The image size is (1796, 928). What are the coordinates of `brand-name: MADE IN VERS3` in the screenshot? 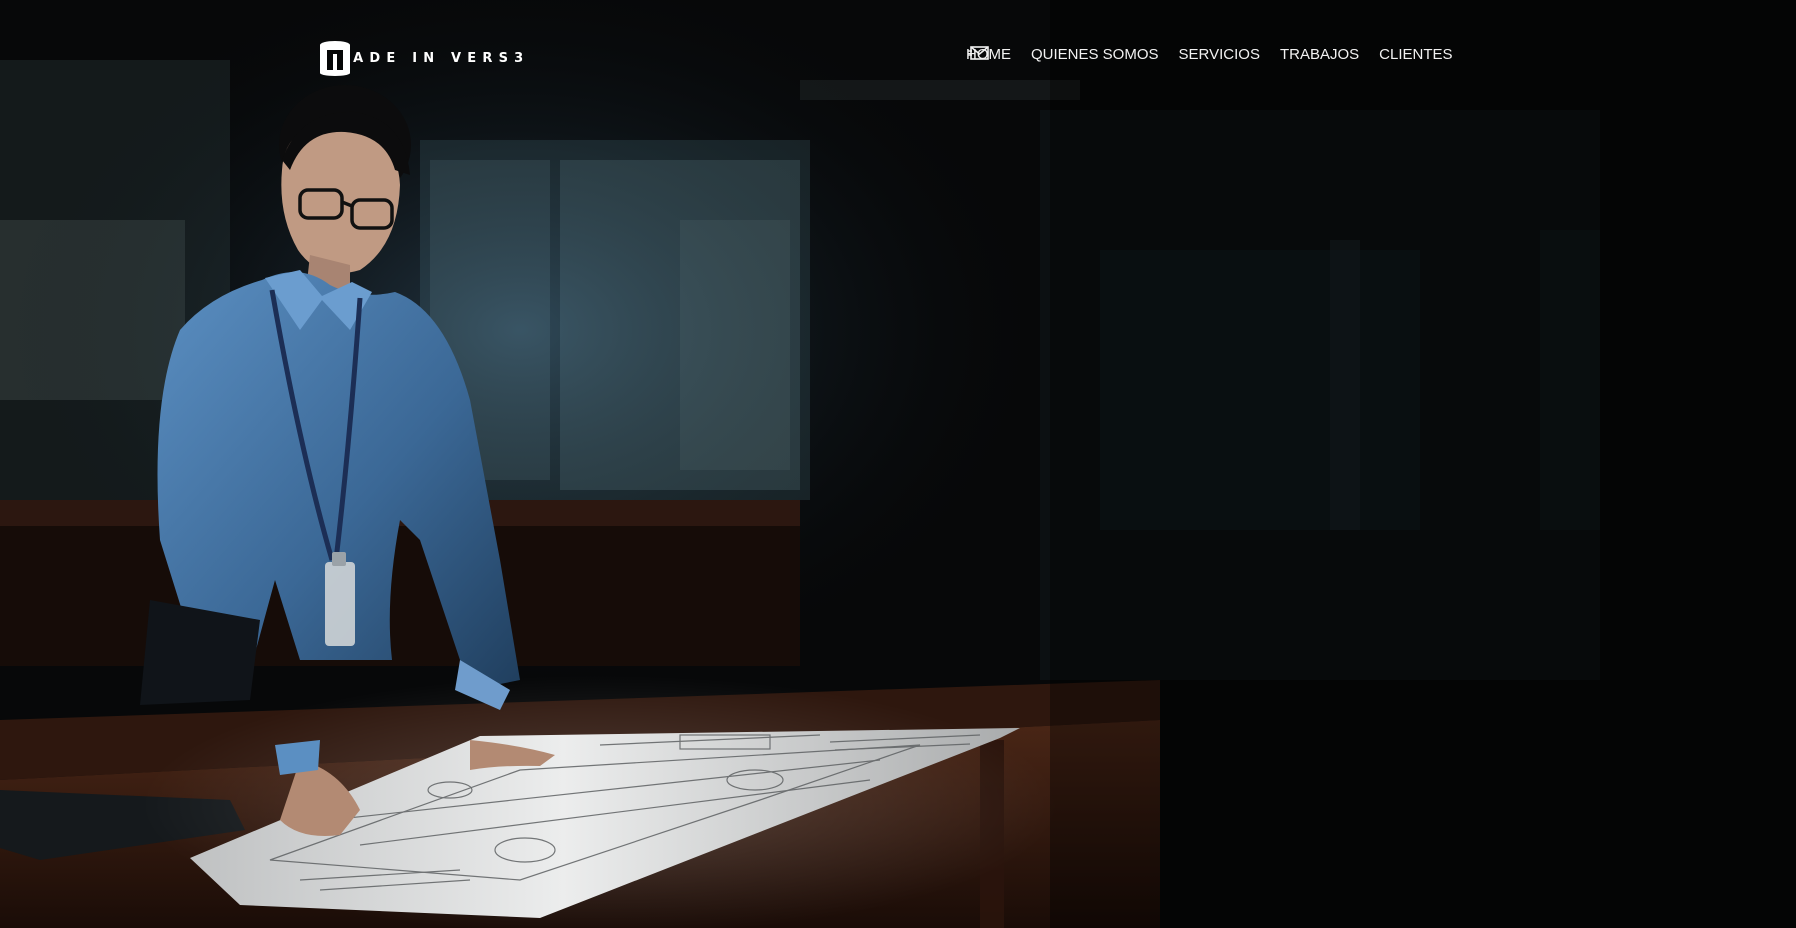 It's located at (432, 58).